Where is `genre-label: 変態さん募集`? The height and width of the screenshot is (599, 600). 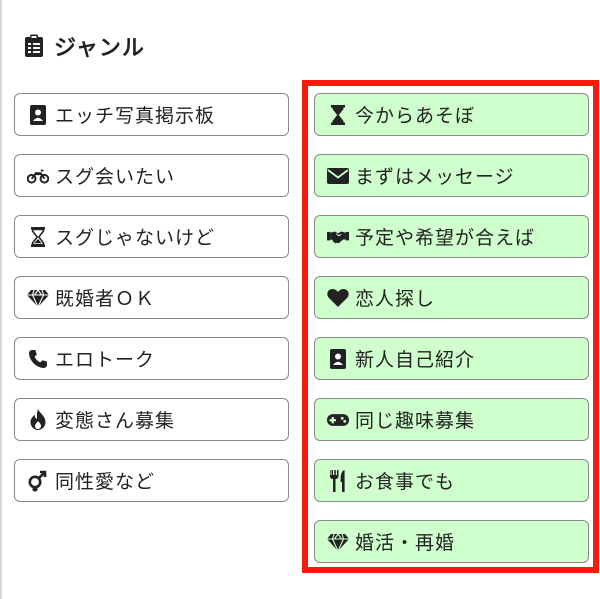 genre-label: 変態さん募集 is located at coordinates (115, 421).